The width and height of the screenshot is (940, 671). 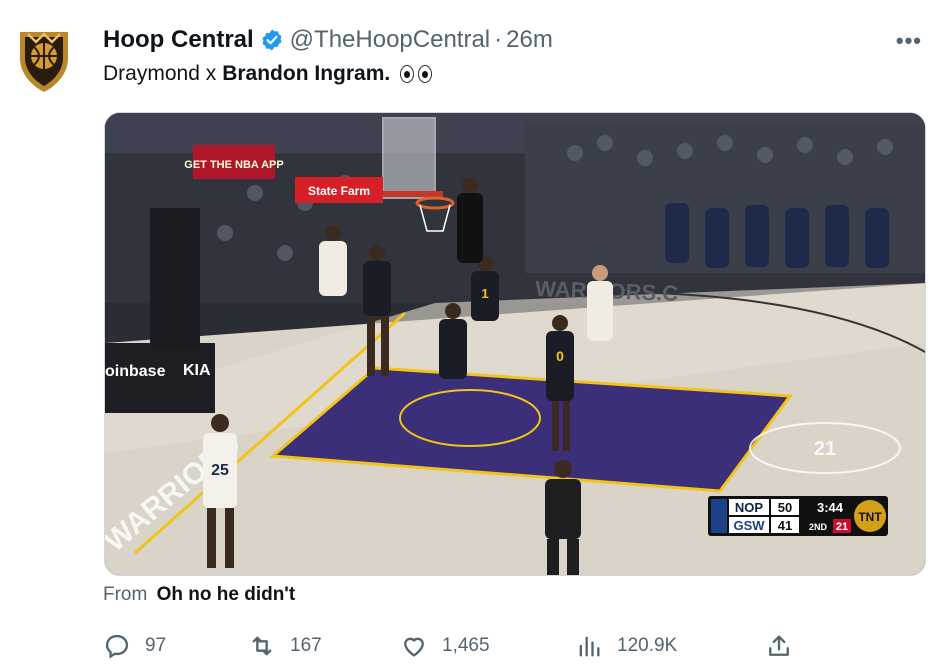 I want to click on scoreboard-team2: GSW, so click(x=749, y=525).